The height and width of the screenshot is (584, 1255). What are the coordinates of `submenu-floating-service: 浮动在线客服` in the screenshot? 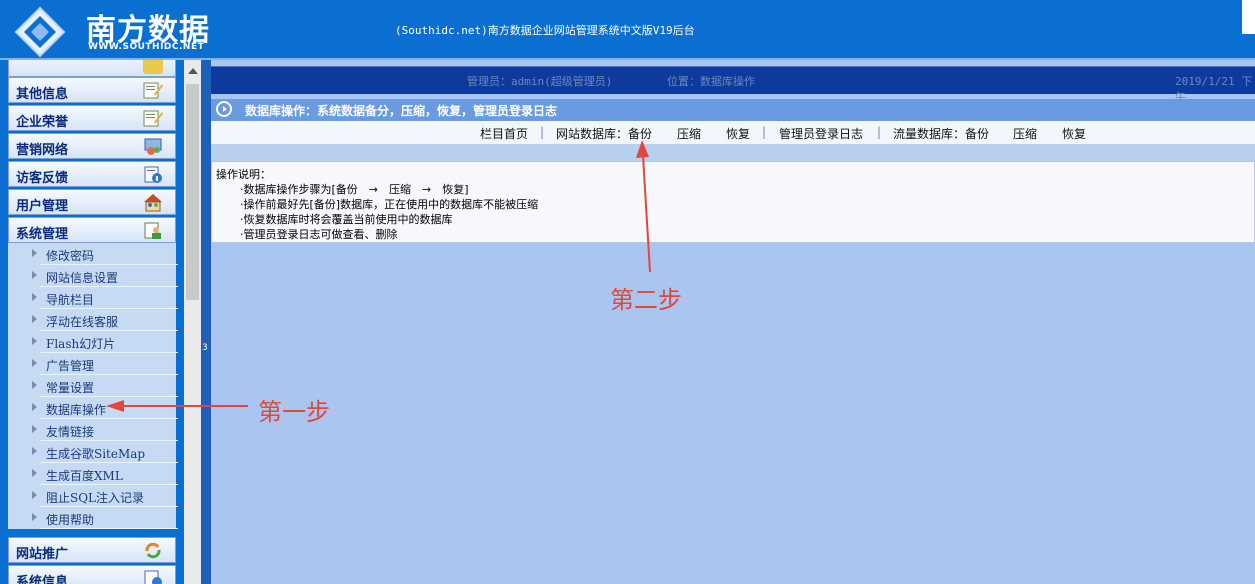 It's located at (105, 320).